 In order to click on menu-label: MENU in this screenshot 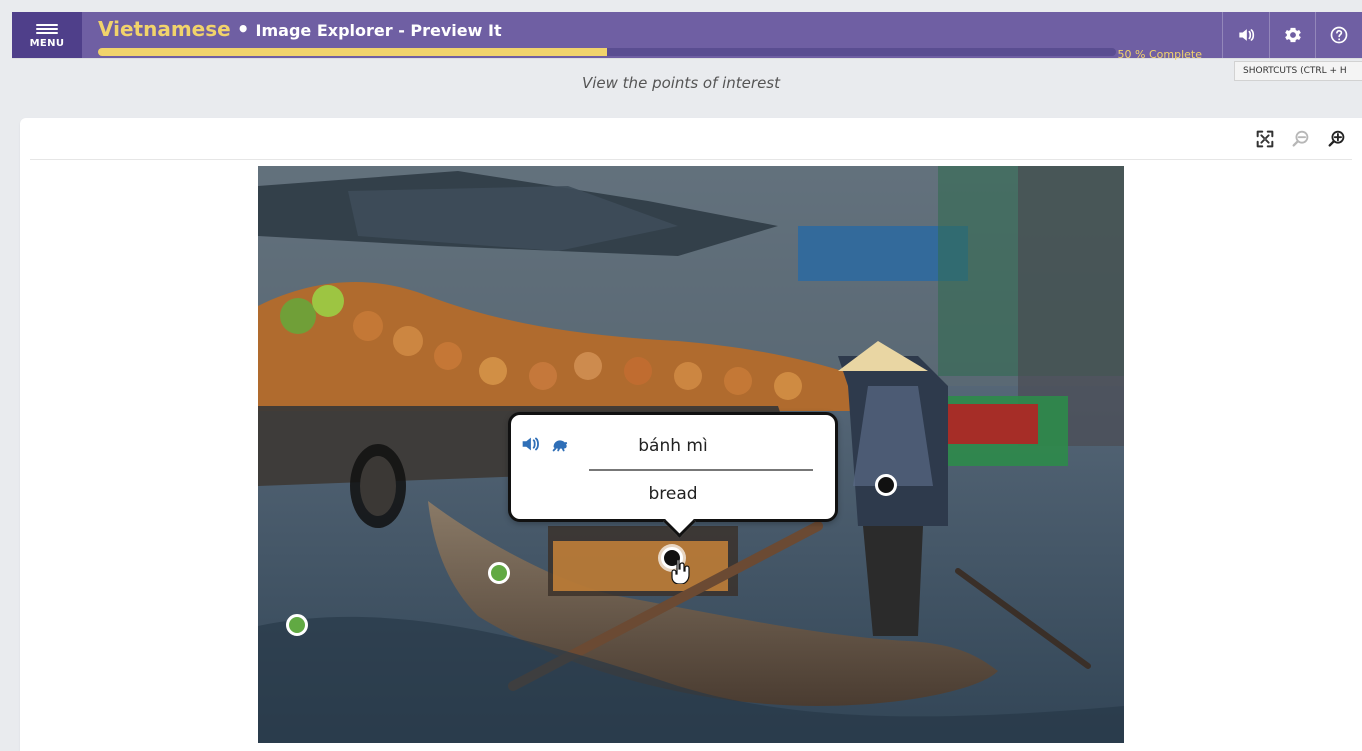, I will do `click(47, 43)`.